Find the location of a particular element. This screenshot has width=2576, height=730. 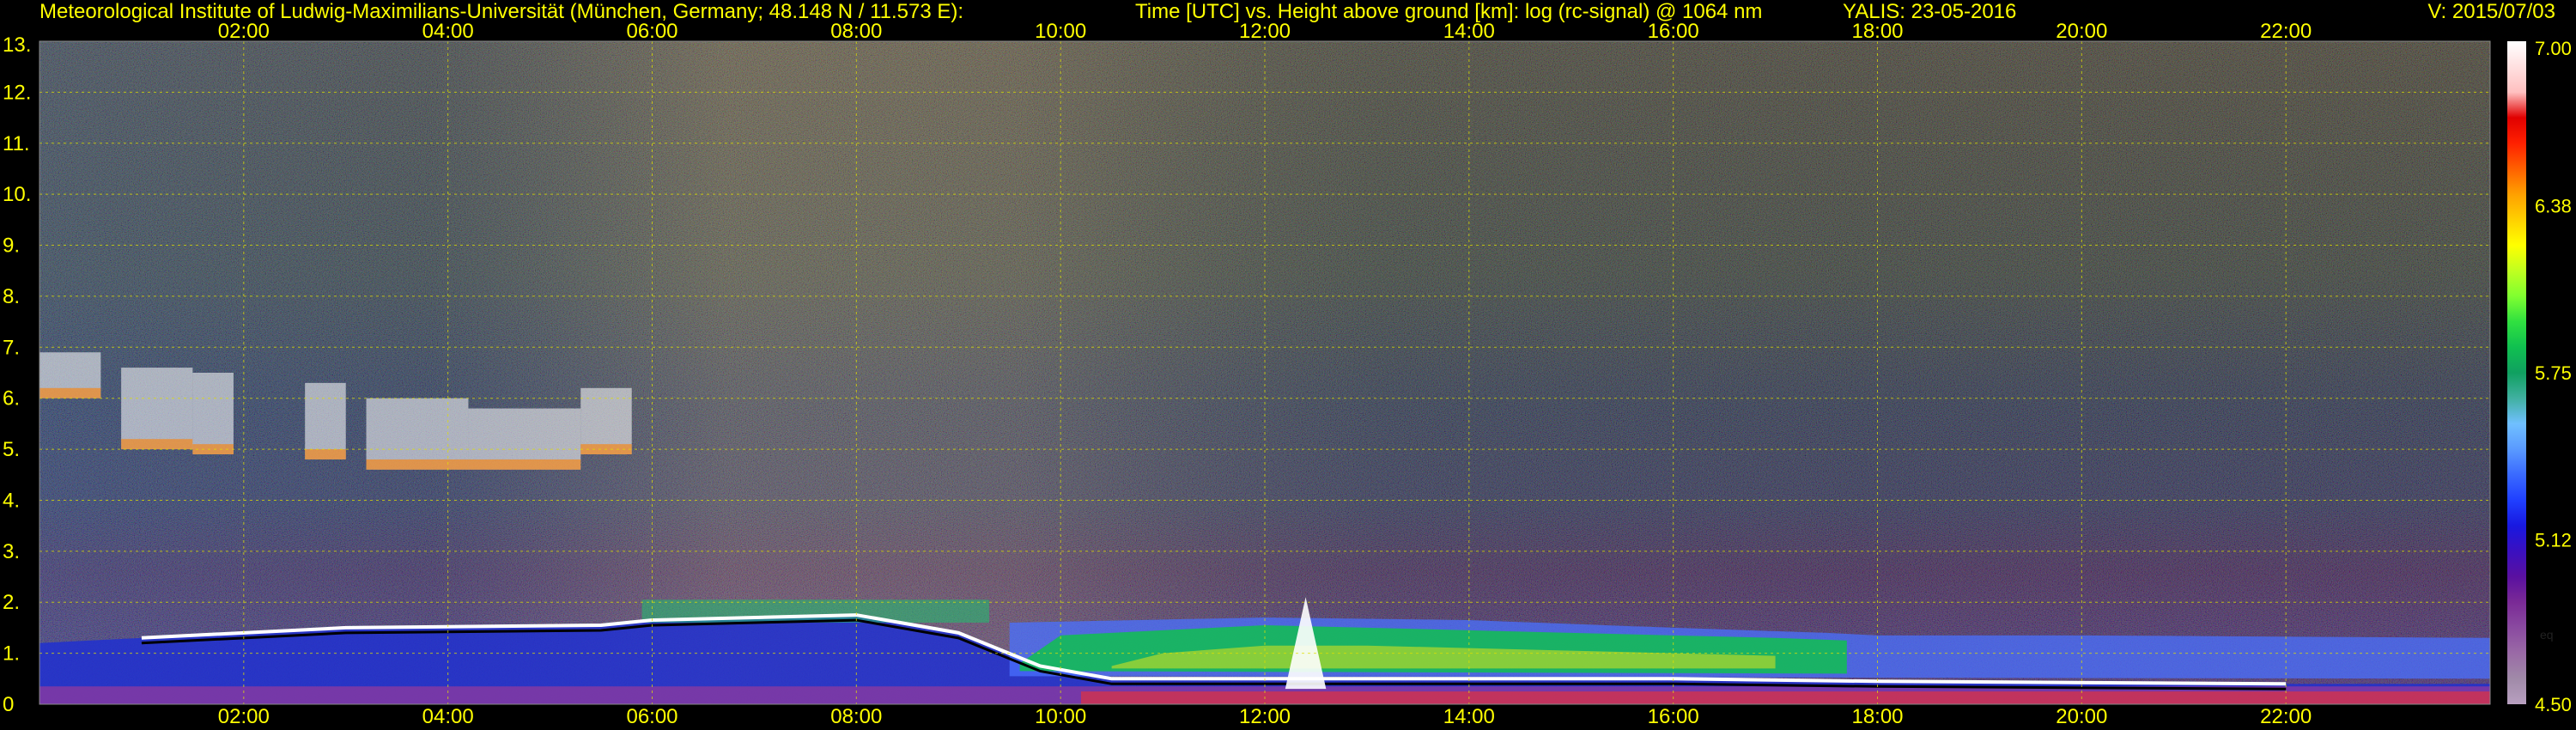

x-tick-label-bottom: 14:00 is located at coordinates (1469, 716).